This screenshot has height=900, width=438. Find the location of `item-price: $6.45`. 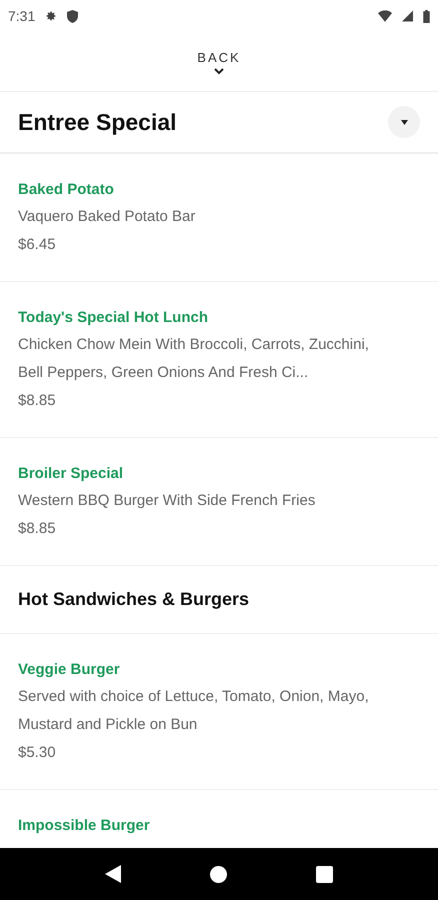

item-price: $6.45 is located at coordinates (37, 245).